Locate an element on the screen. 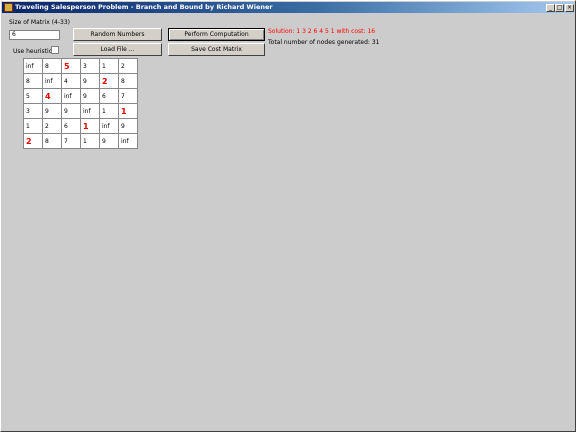 Image resolution: width=576 pixels, height=432 pixels. maximize-button: □ is located at coordinates (559, 8).